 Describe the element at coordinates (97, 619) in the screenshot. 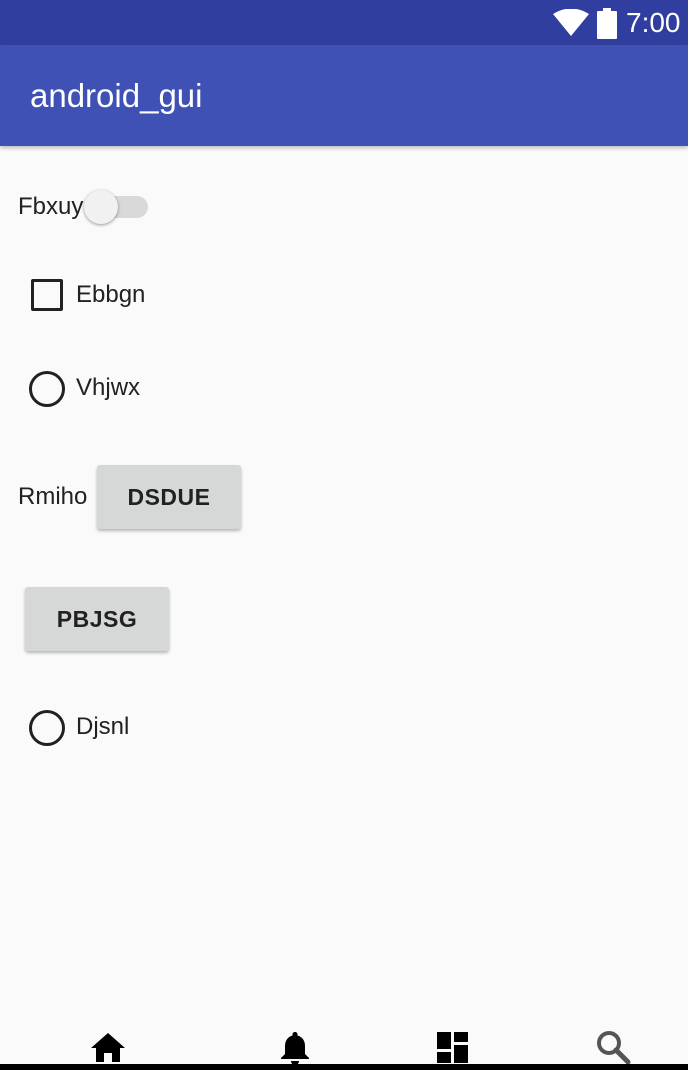

I see `pbjsg-button: PBJSG` at that location.